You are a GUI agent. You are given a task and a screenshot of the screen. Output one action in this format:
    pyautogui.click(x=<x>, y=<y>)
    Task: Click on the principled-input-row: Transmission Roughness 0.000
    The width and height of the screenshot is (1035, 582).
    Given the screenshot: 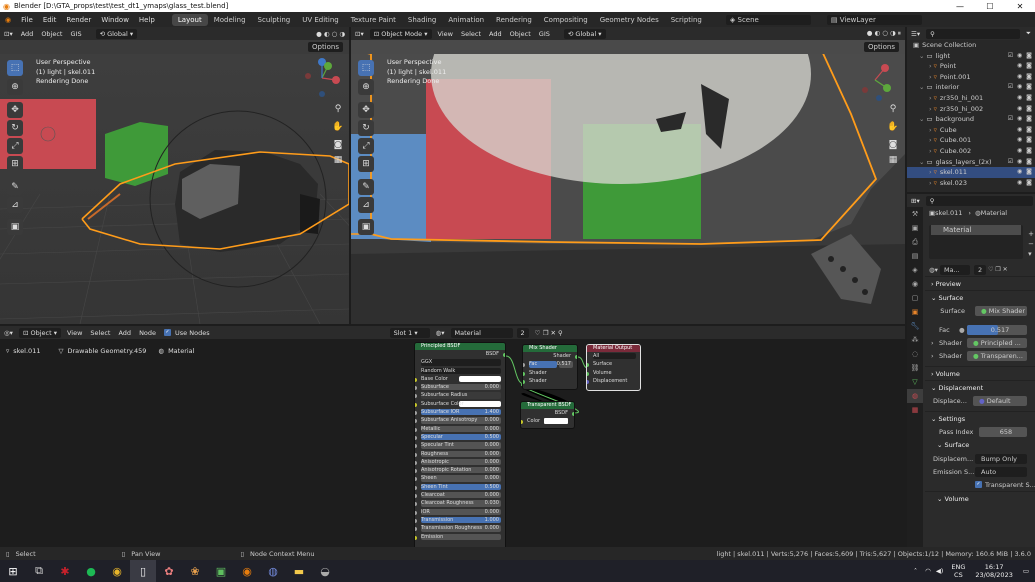 What is the action you would take?
    pyautogui.click(x=460, y=528)
    